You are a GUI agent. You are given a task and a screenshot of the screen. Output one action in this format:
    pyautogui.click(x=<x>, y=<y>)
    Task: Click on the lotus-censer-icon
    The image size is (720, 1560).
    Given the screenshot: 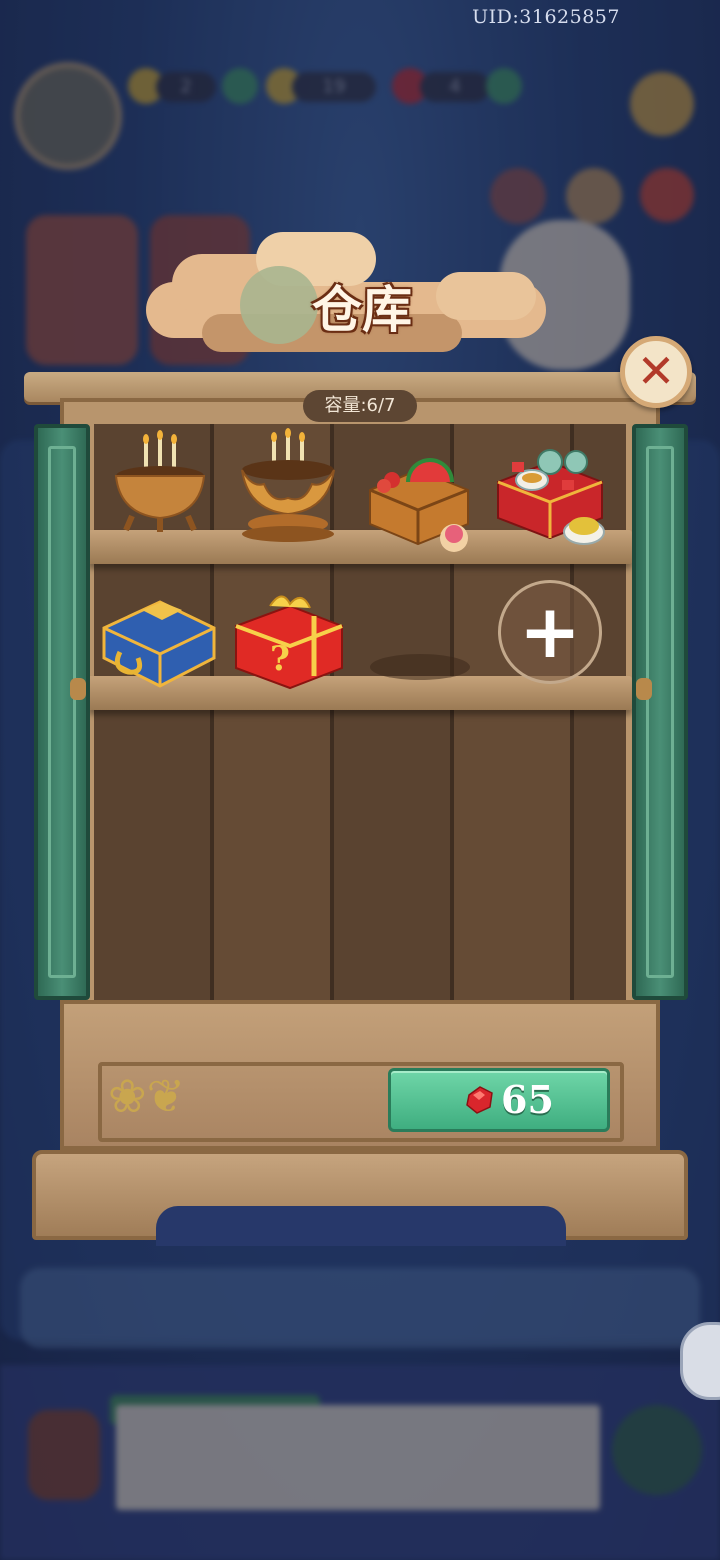 What is the action you would take?
    pyautogui.click(x=288, y=485)
    